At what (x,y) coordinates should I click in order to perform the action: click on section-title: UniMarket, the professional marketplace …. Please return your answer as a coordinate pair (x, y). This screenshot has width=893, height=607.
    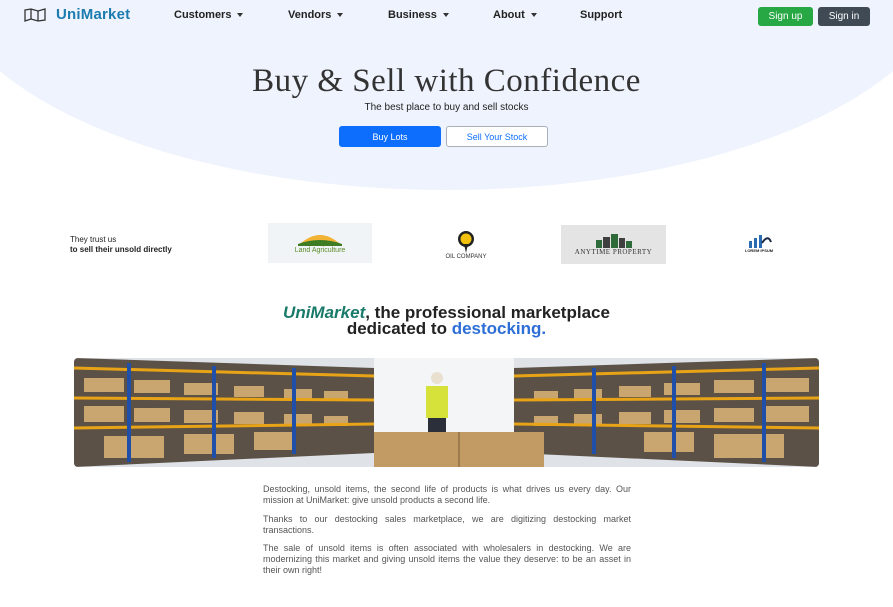
    Looking at the image, I should click on (446, 321).